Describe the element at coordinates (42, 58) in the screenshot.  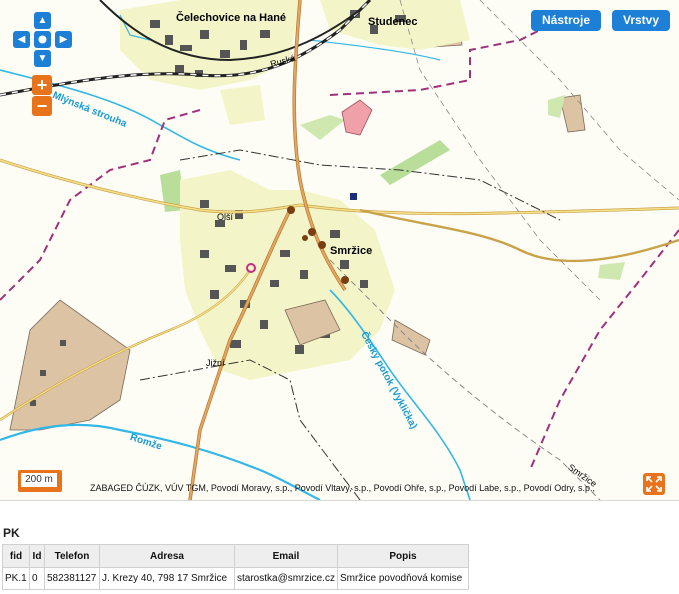
I see `pan-down-icon: ▼` at that location.